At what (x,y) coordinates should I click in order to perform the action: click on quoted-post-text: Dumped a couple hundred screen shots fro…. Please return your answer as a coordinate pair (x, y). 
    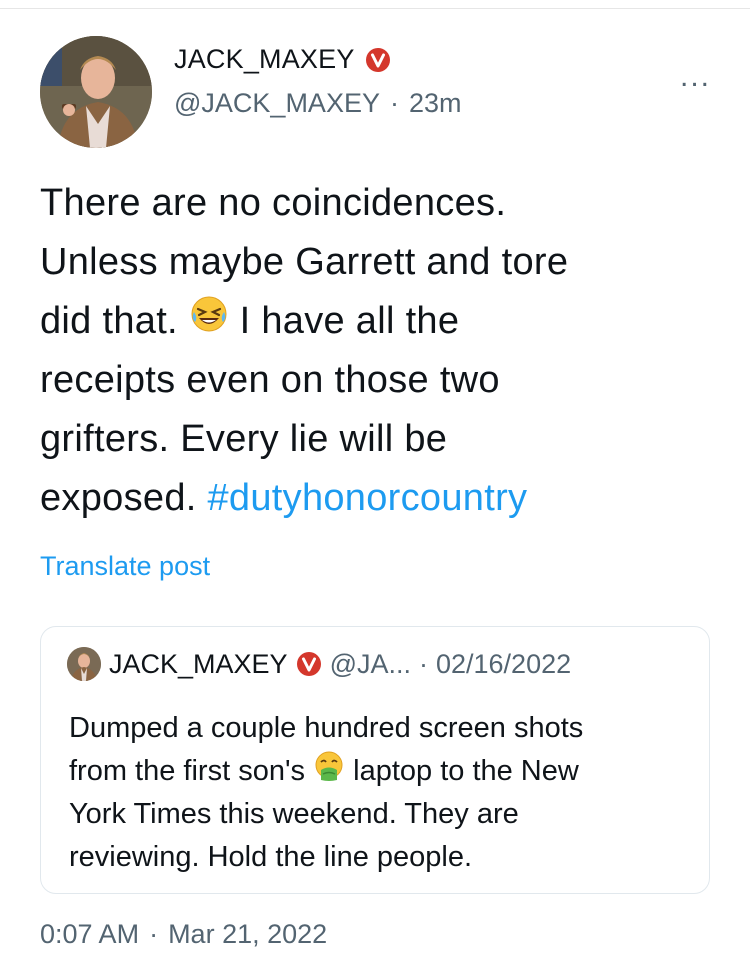
    Looking at the image, I should click on (384, 793).